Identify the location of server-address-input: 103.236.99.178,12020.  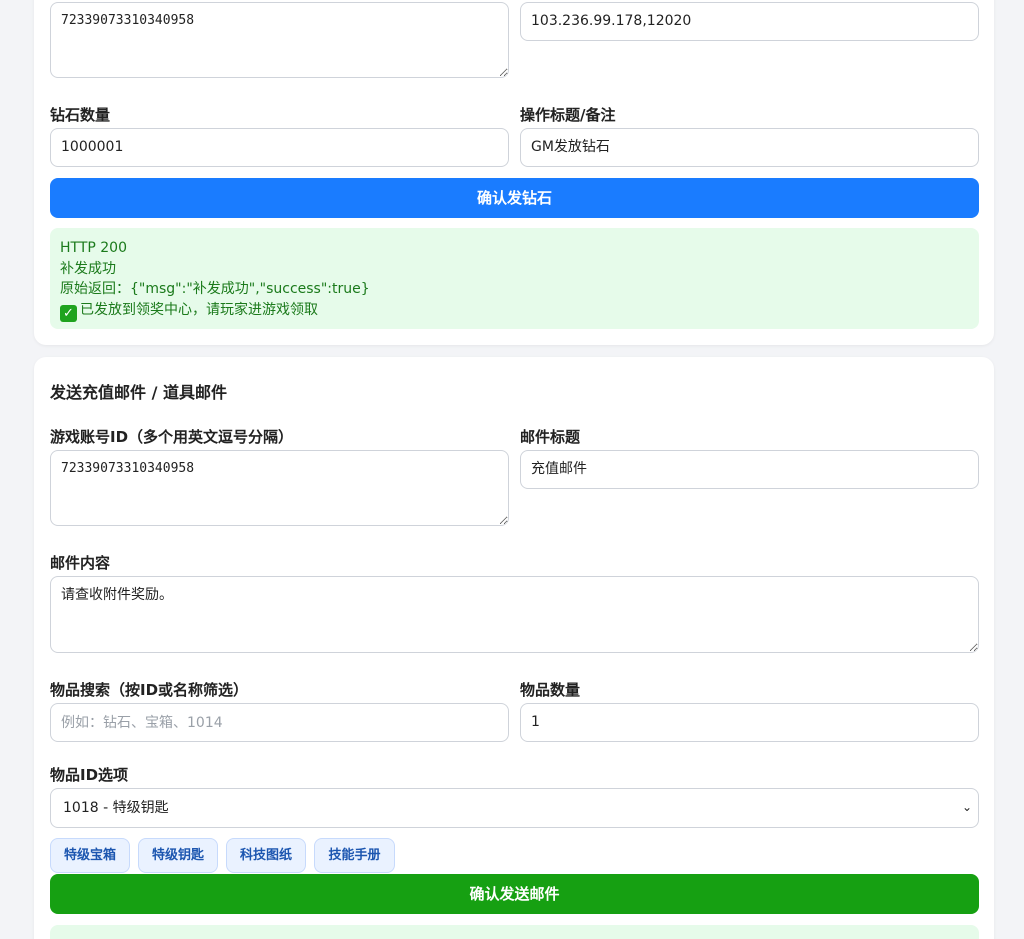
(749, 21).